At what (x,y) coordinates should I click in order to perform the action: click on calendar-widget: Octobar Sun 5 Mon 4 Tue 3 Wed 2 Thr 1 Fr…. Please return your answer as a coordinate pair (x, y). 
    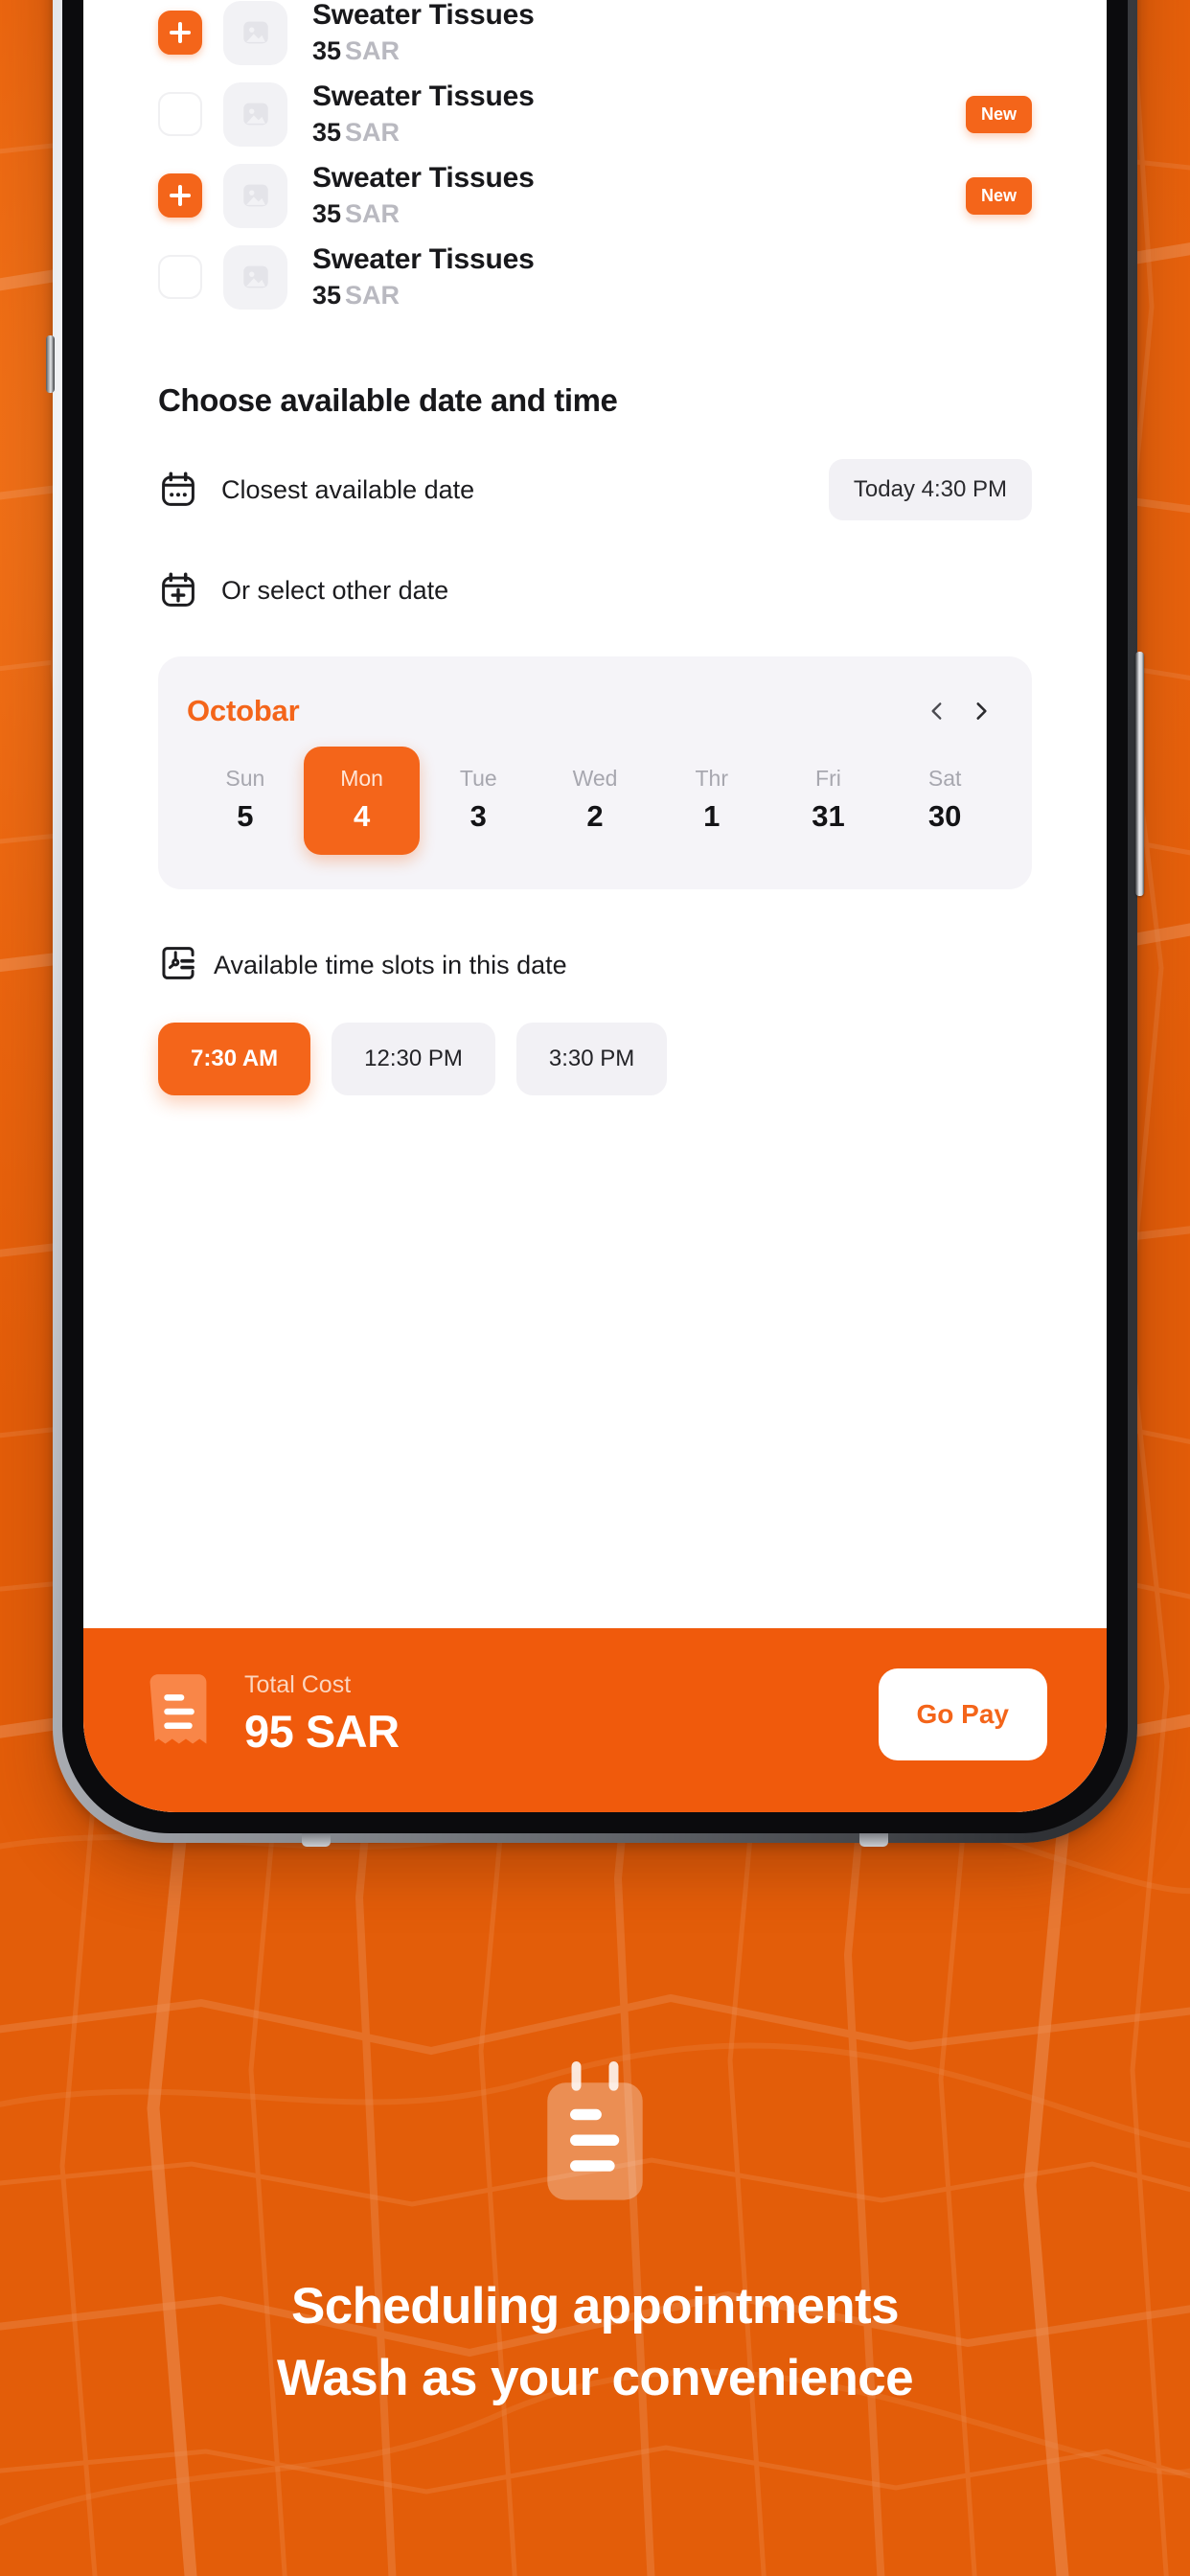
    Looking at the image, I should click on (595, 772).